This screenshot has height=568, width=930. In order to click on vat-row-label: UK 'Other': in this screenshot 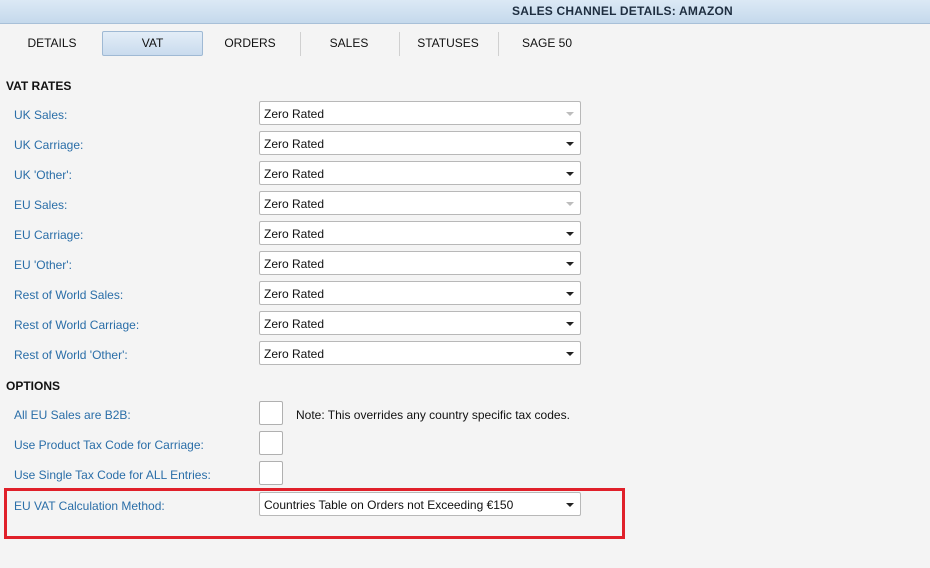, I will do `click(43, 175)`.